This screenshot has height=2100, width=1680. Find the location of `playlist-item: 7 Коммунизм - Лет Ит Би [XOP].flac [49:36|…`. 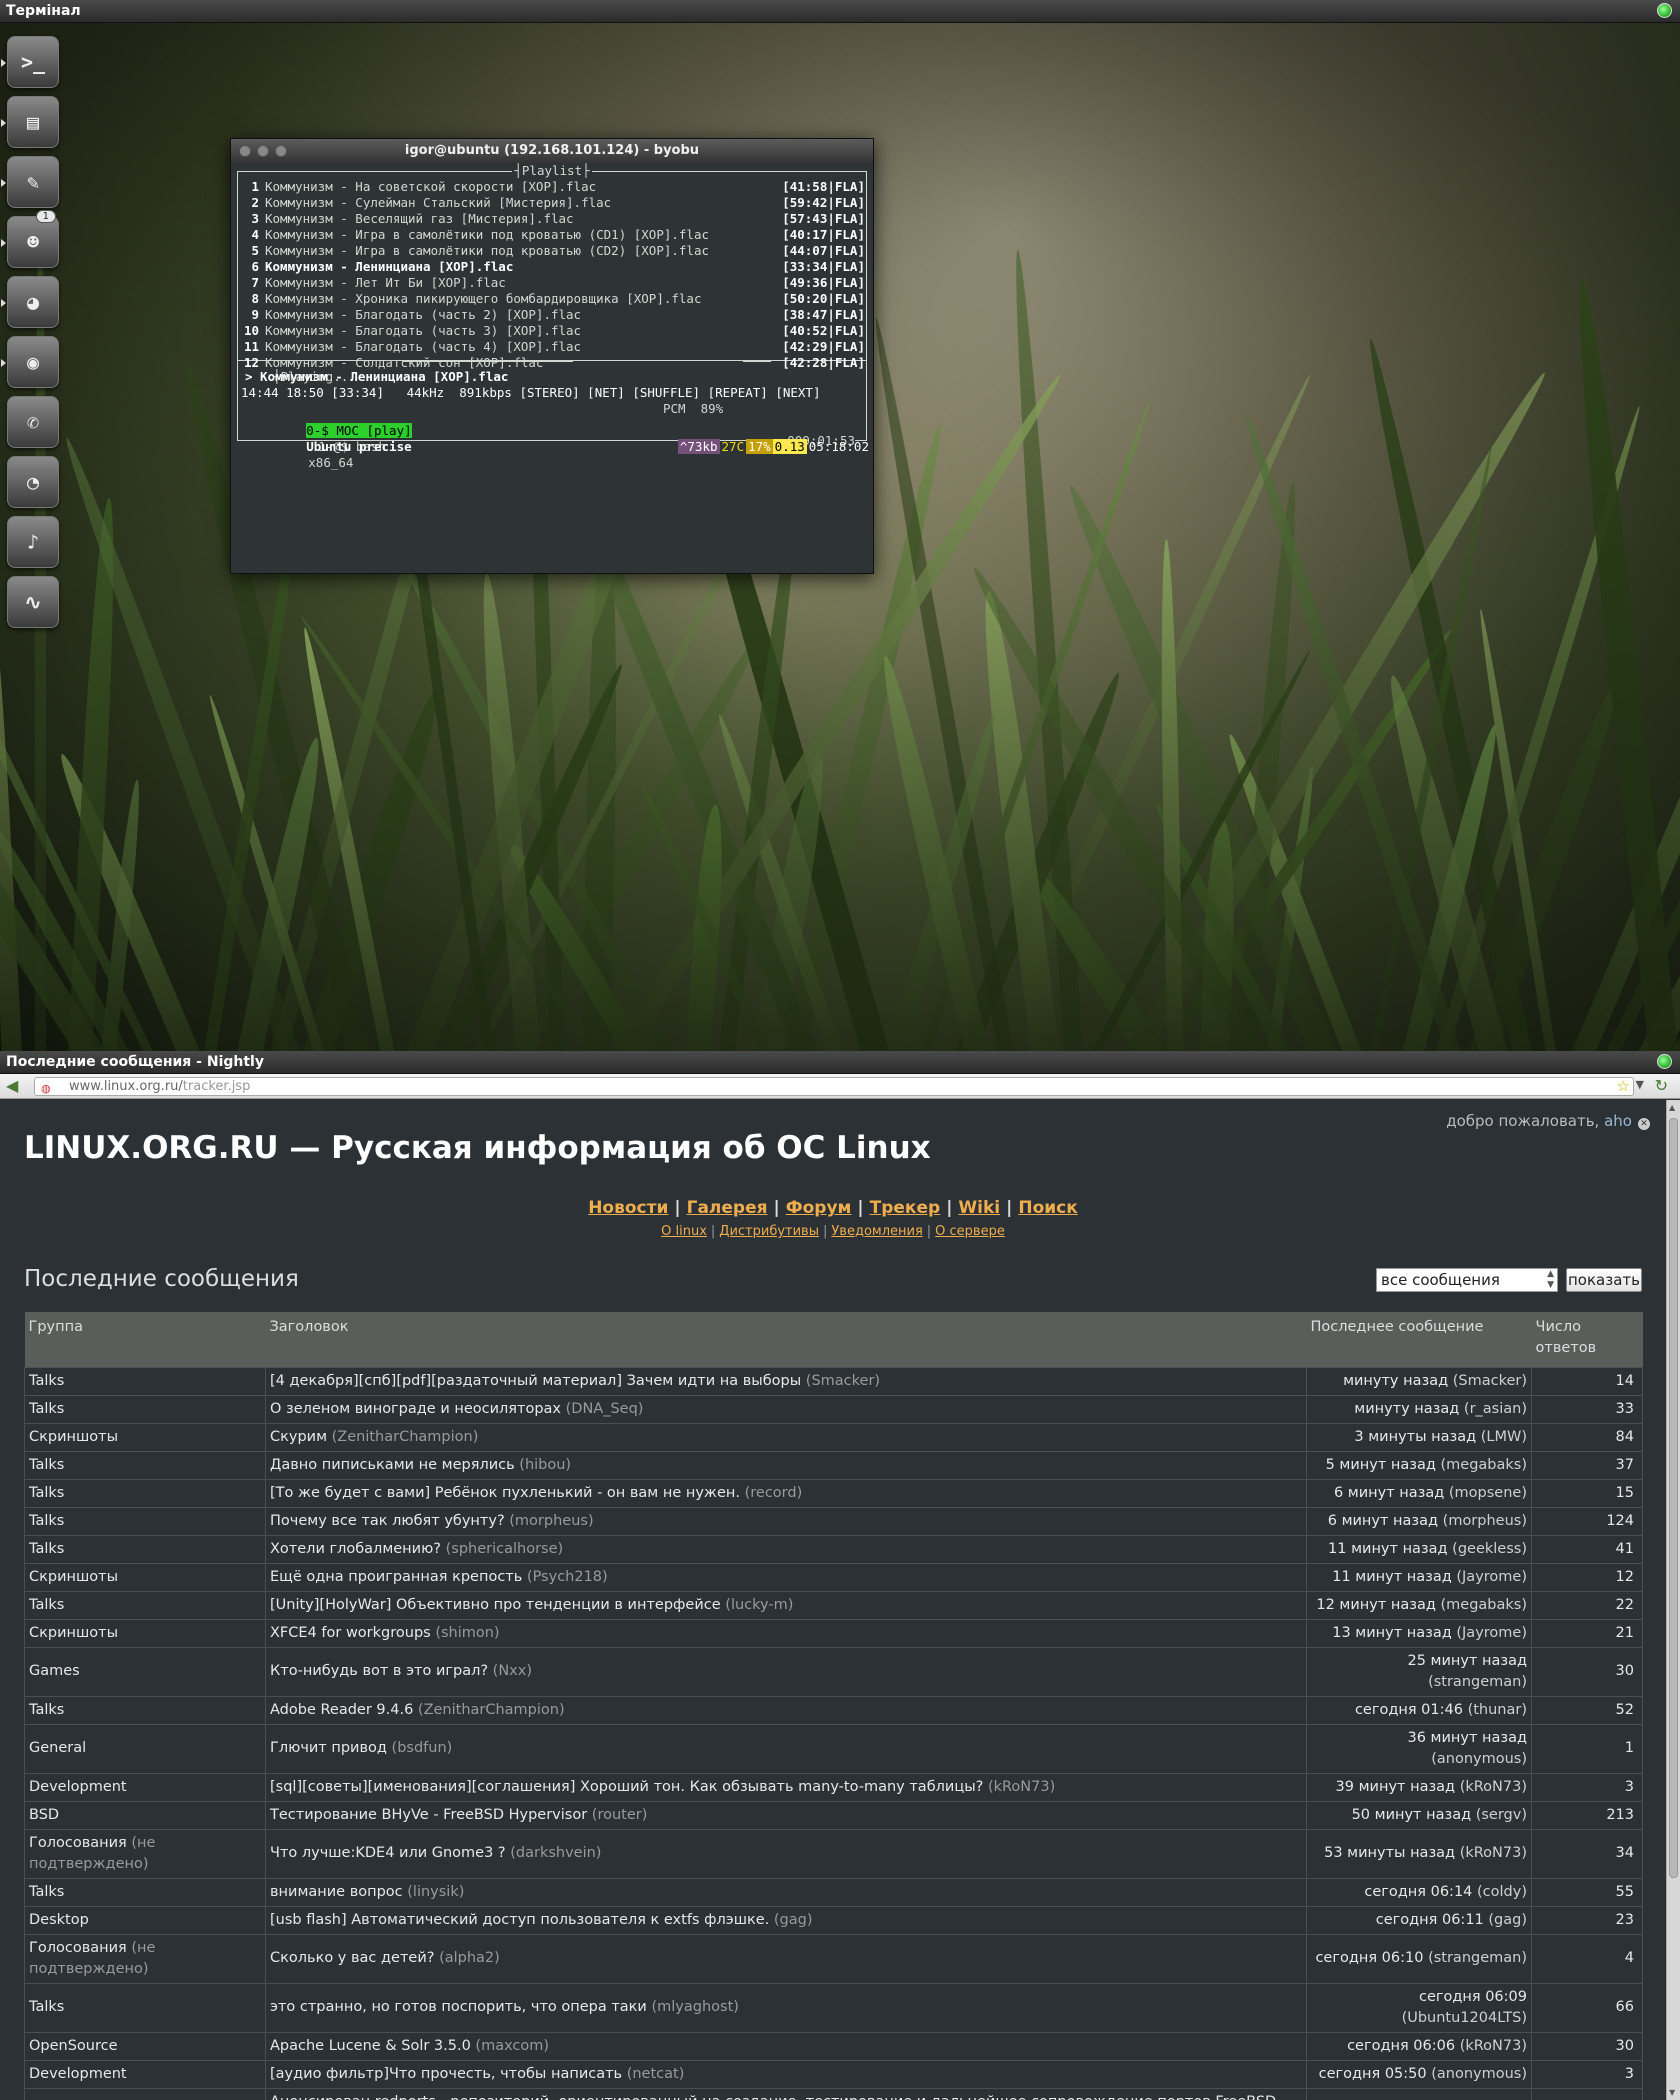

playlist-item: 7 Коммунизм - Лет Ит Би [XOP].flac [49:36|… is located at coordinates (552, 283).